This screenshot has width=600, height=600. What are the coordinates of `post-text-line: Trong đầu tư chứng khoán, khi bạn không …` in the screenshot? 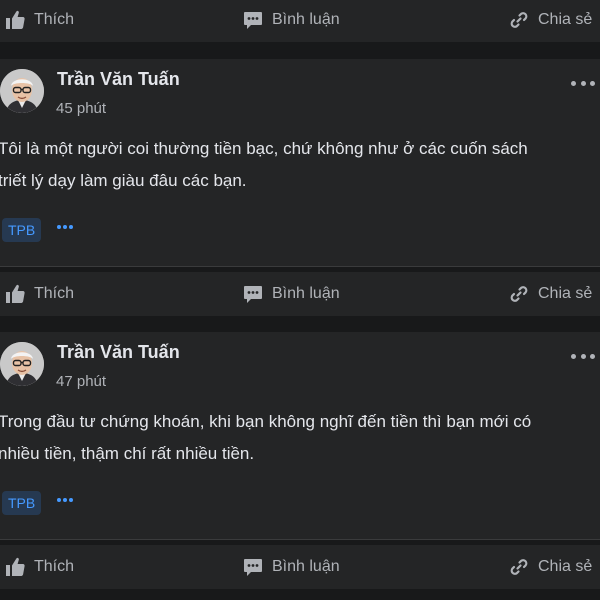 It's located at (266, 421).